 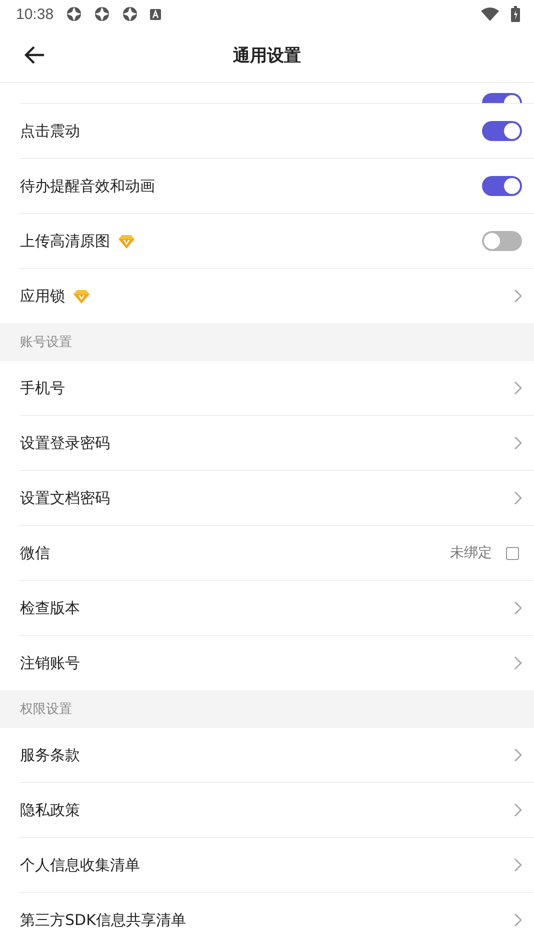 I want to click on notification-icon, so click(x=155, y=14).